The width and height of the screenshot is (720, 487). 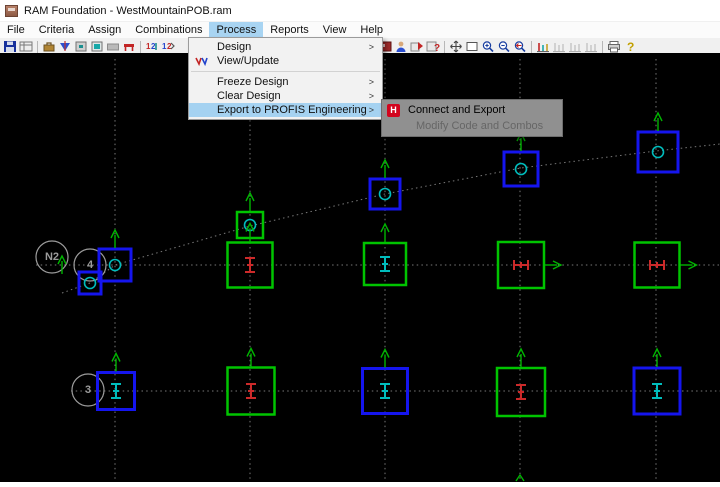 What do you see at coordinates (559, 47) in the screenshot?
I see `show-beams-icon` at bounding box center [559, 47].